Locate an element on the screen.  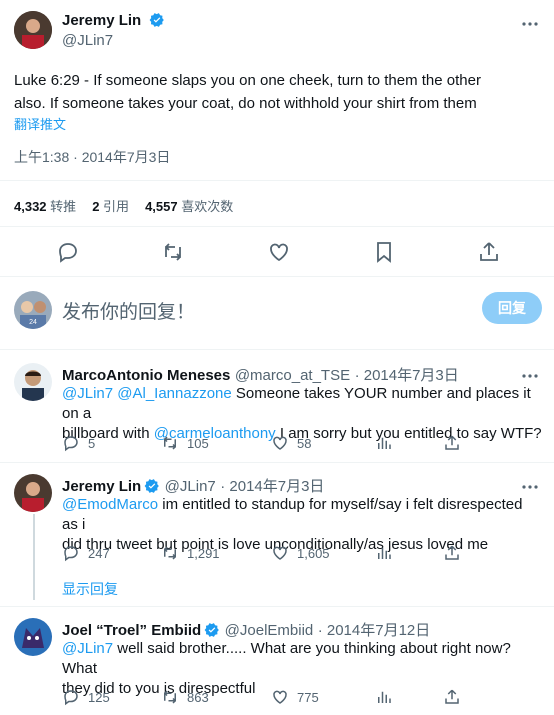
retweet-count: 1,291 is located at coordinates (203, 553).